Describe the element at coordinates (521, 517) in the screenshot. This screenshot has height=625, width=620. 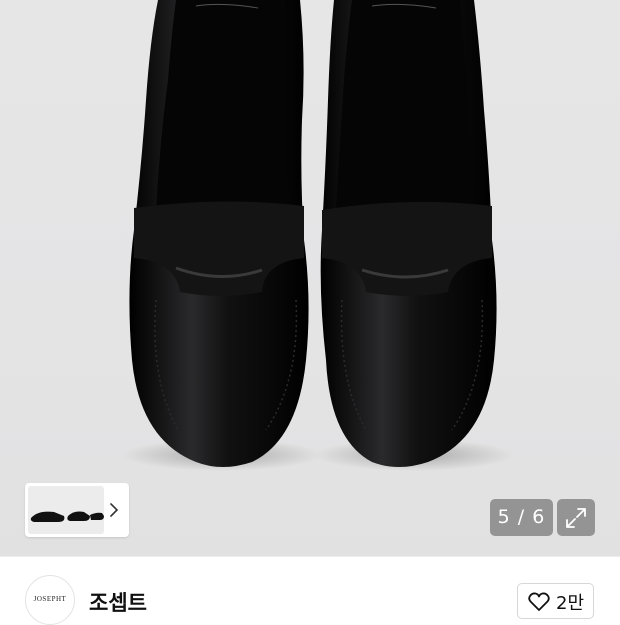
I see `image-counter: 5 / 6` at that location.